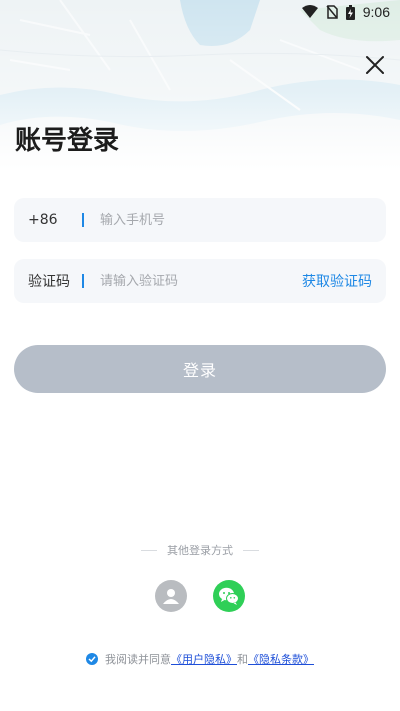 The image size is (400, 711). Describe the element at coordinates (138, 659) in the screenshot. I see `agreement-prefix: 我阅读并同意` at that location.